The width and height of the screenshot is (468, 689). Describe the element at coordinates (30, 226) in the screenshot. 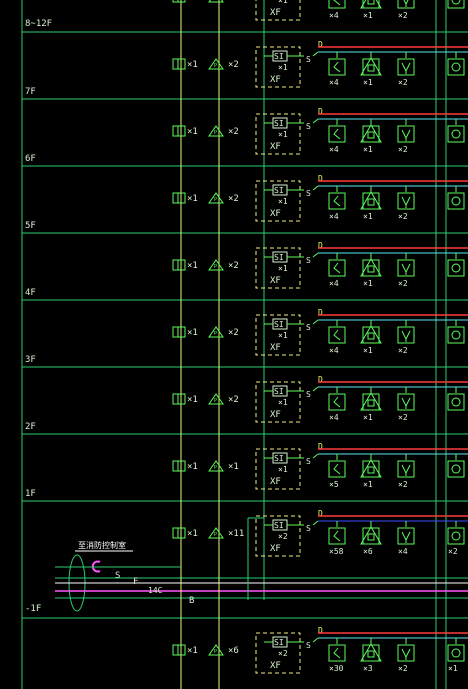

I see `floor-label: 5F` at that location.